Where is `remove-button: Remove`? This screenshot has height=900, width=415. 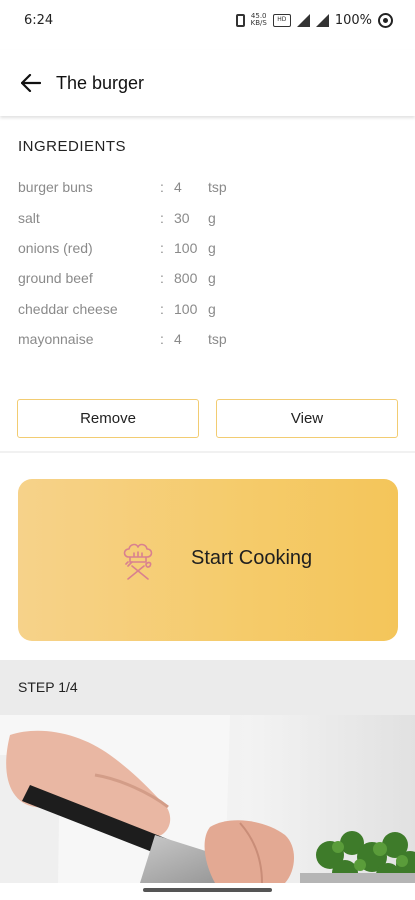
remove-button: Remove is located at coordinates (108, 418).